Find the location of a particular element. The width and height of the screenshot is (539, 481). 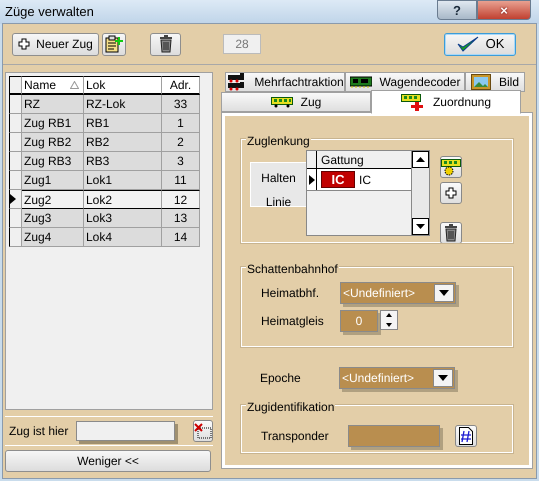

table-cell: RB3 is located at coordinates (123, 161).